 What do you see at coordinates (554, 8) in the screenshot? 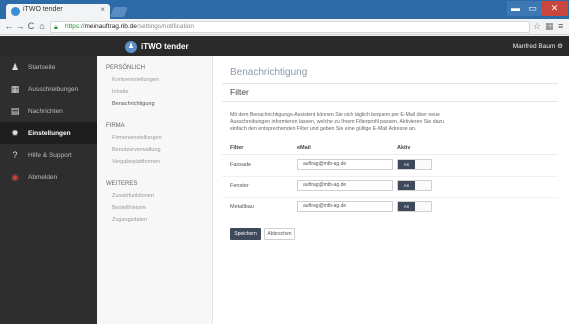
I see `window-close-button: ✕` at bounding box center [554, 8].